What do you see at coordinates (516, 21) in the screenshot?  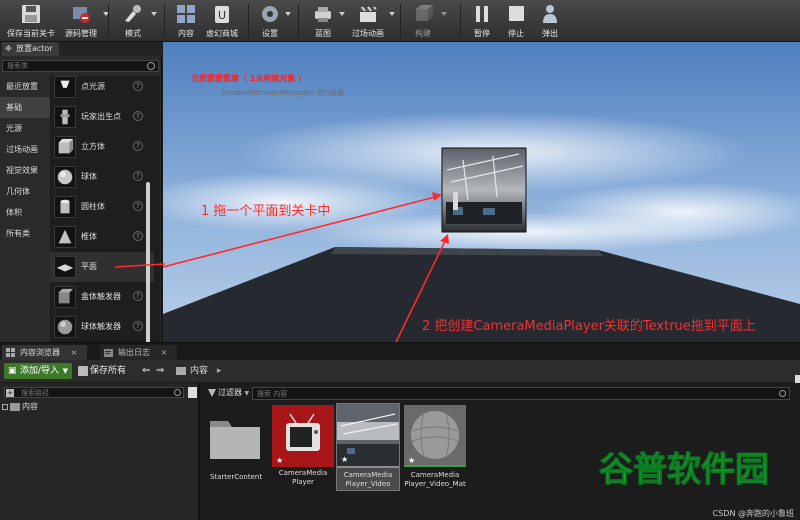 I see `stop-button: 停止` at bounding box center [516, 21].